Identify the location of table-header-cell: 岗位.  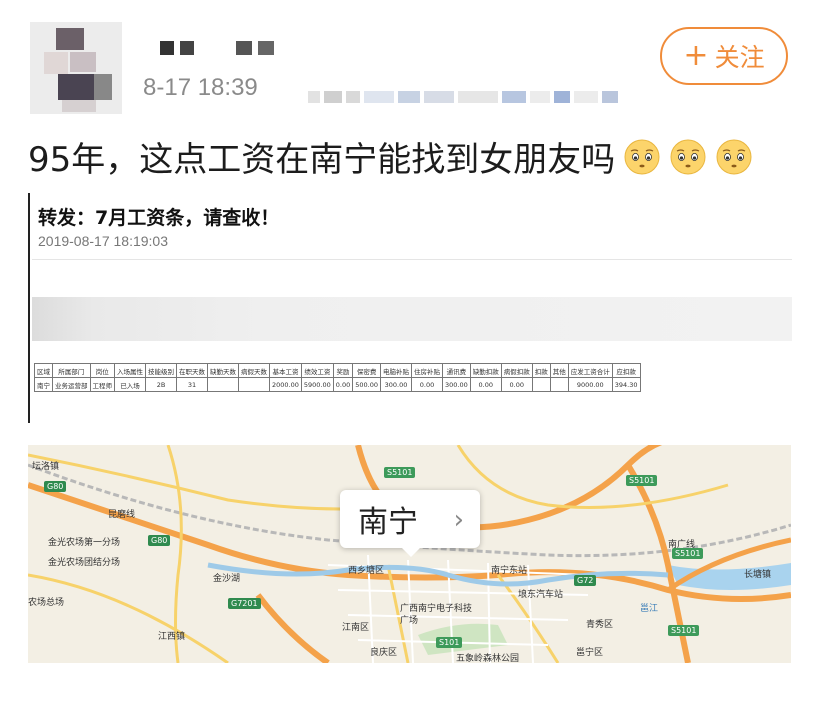
(102, 370).